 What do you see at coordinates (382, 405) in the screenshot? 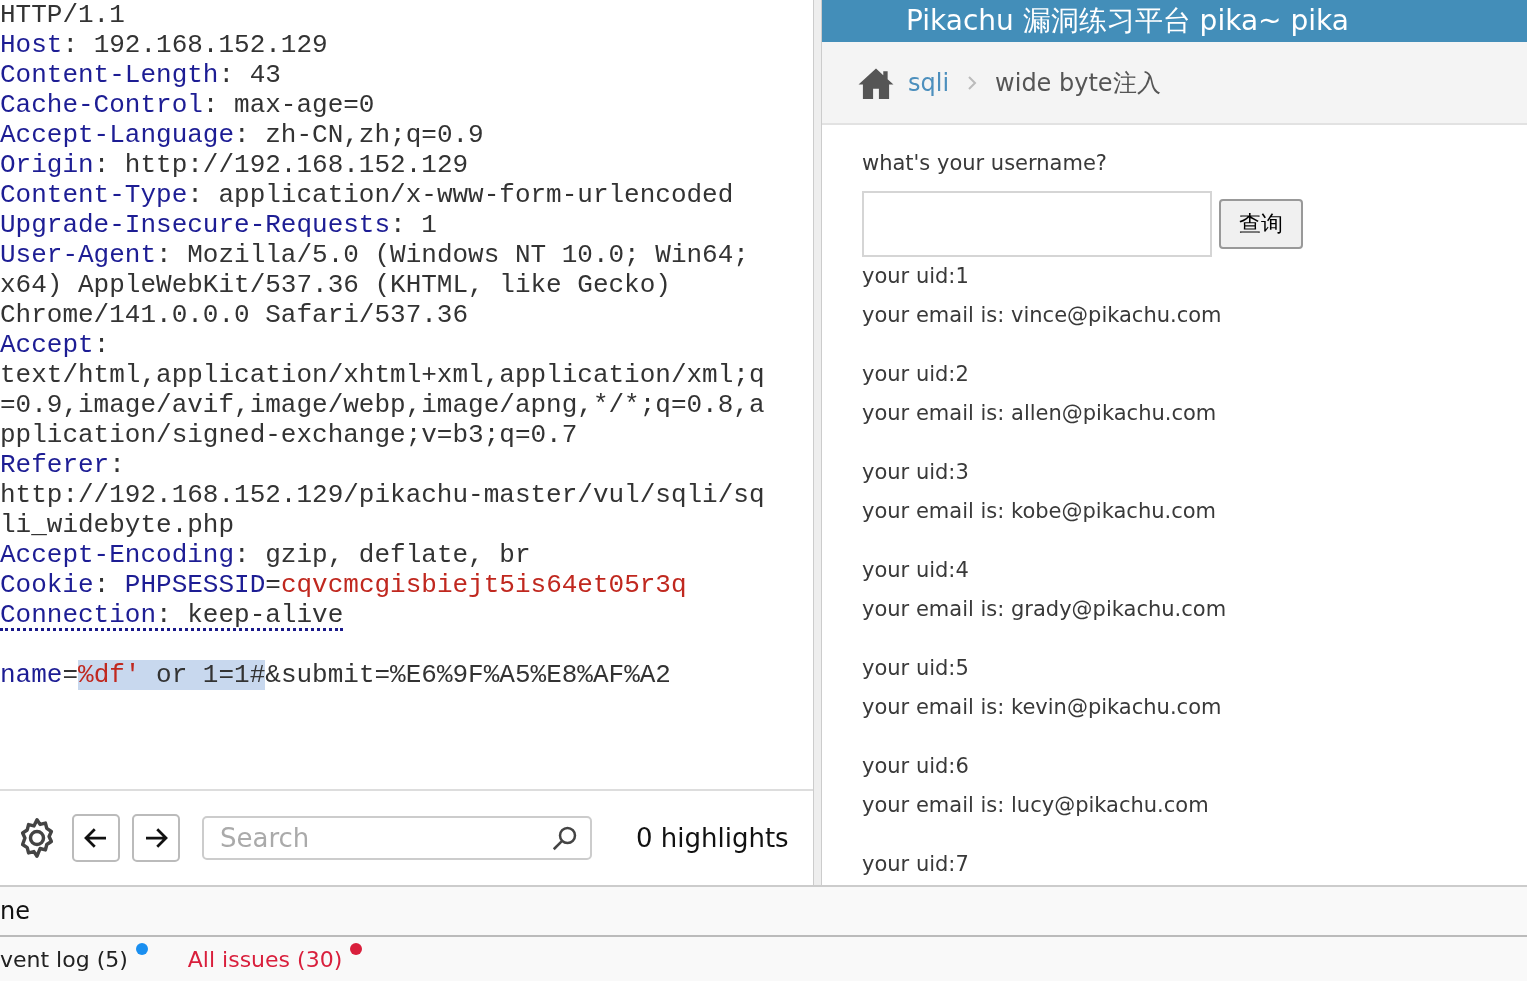
I see `request-text: =0.9,image/avif,image/webp,image/apng,*/*;q=0.8,a` at bounding box center [382, 405].